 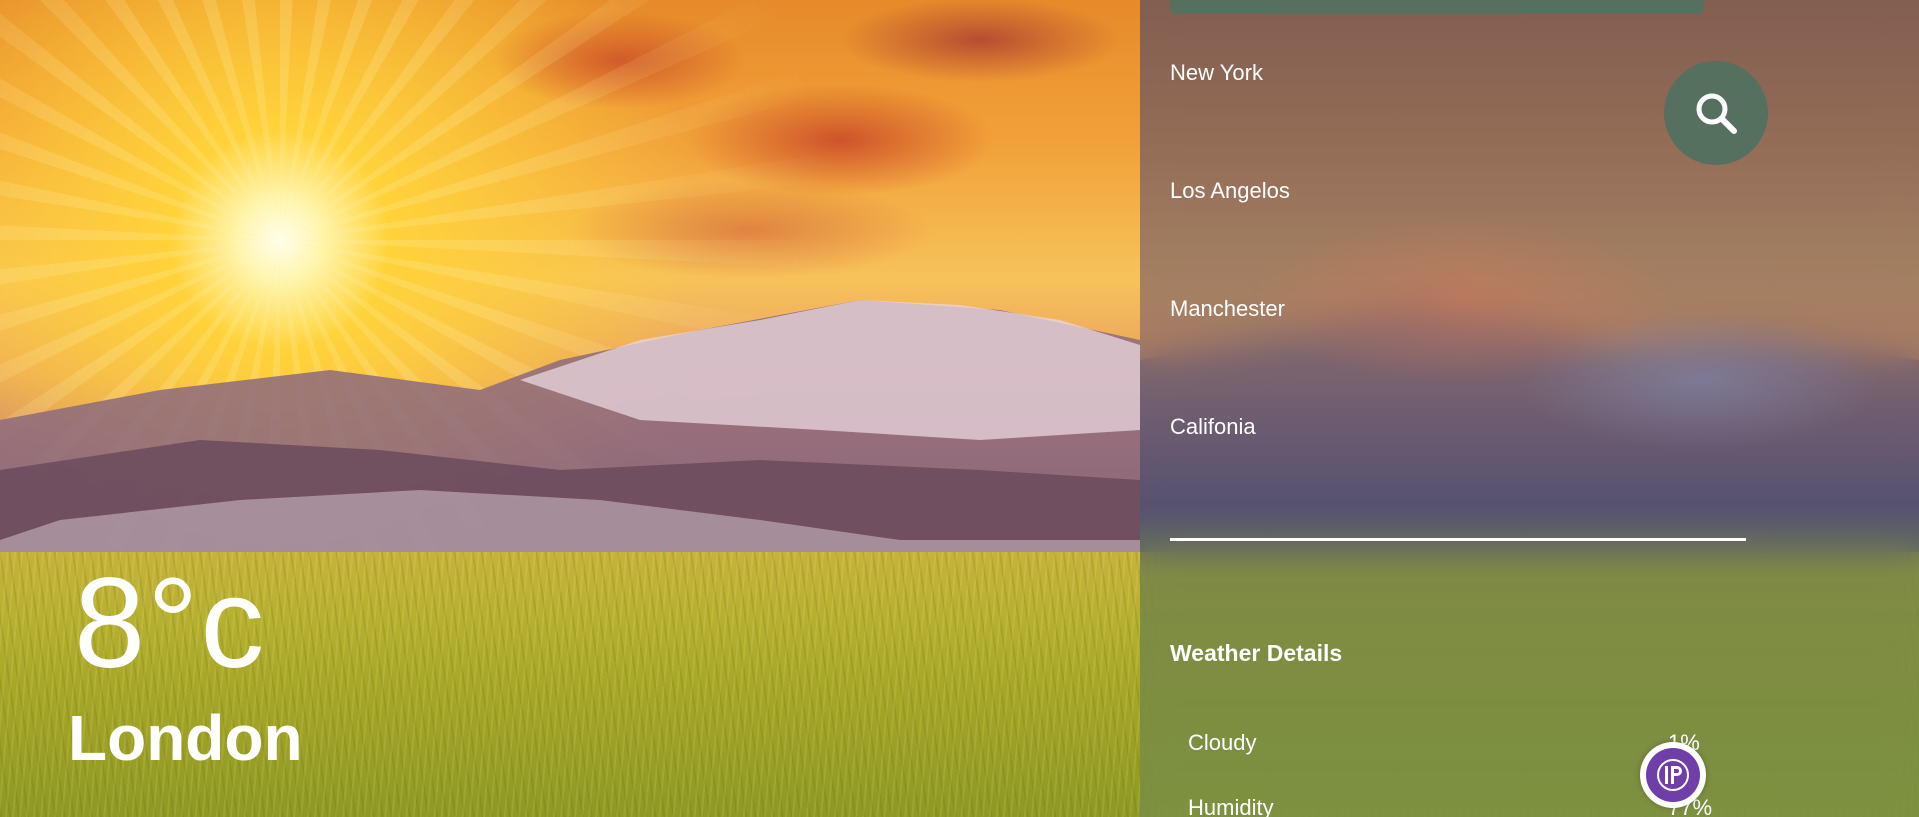 What do you see at coordinates (1222, 742) in the screenshot?
I see `detail-label: Cloudy` at bounding box center [1222, 742].